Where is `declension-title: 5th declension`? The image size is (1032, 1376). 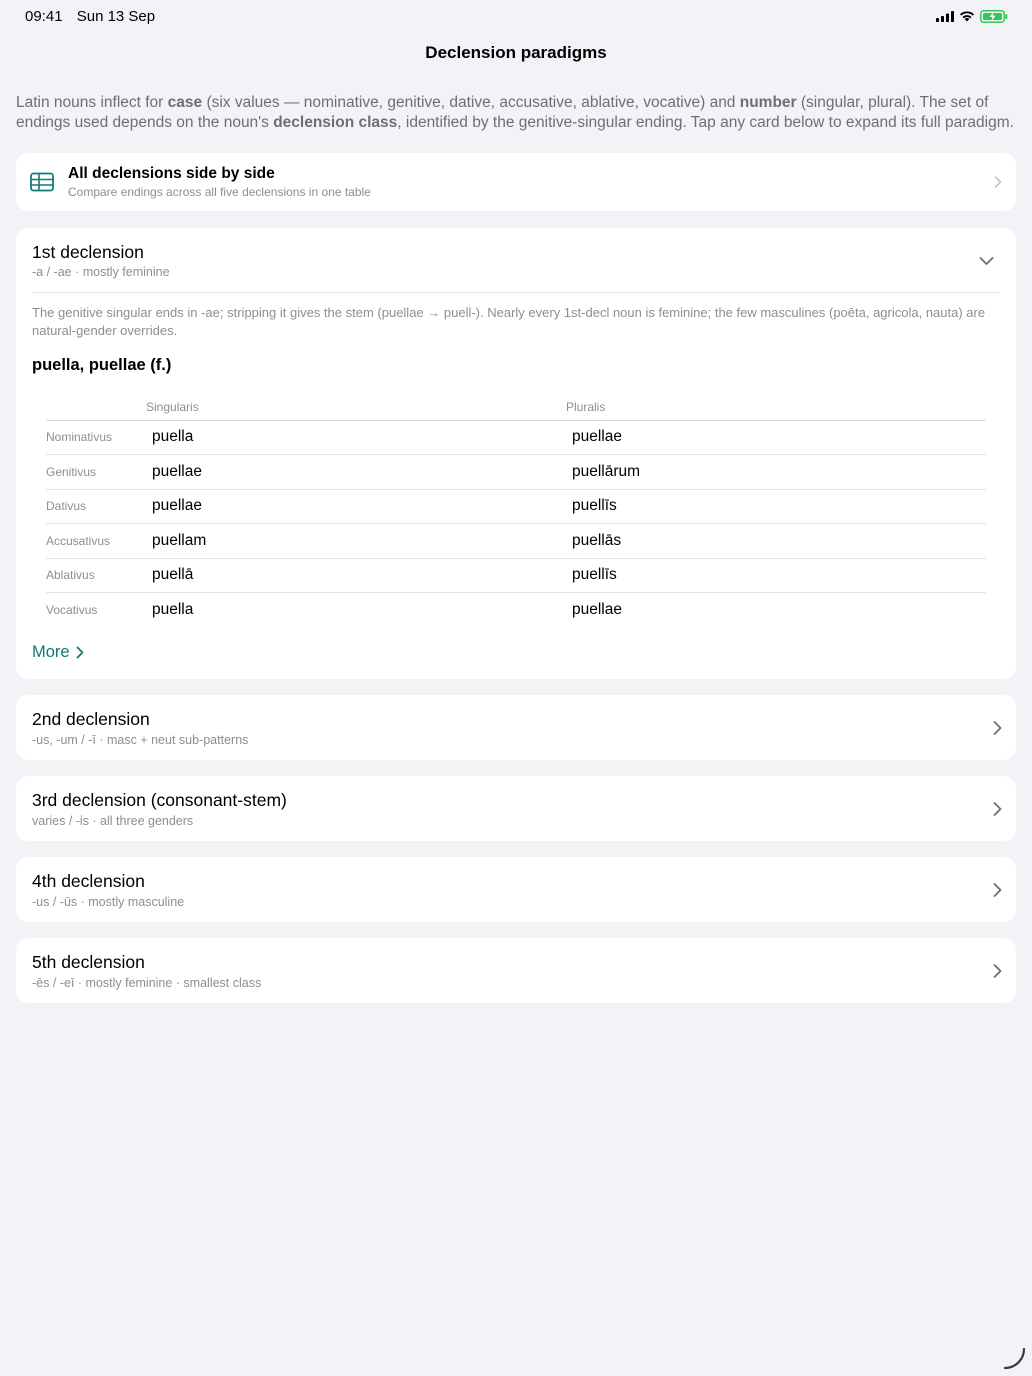 declension-title: 5th declension is located at coordinates (88, 962).